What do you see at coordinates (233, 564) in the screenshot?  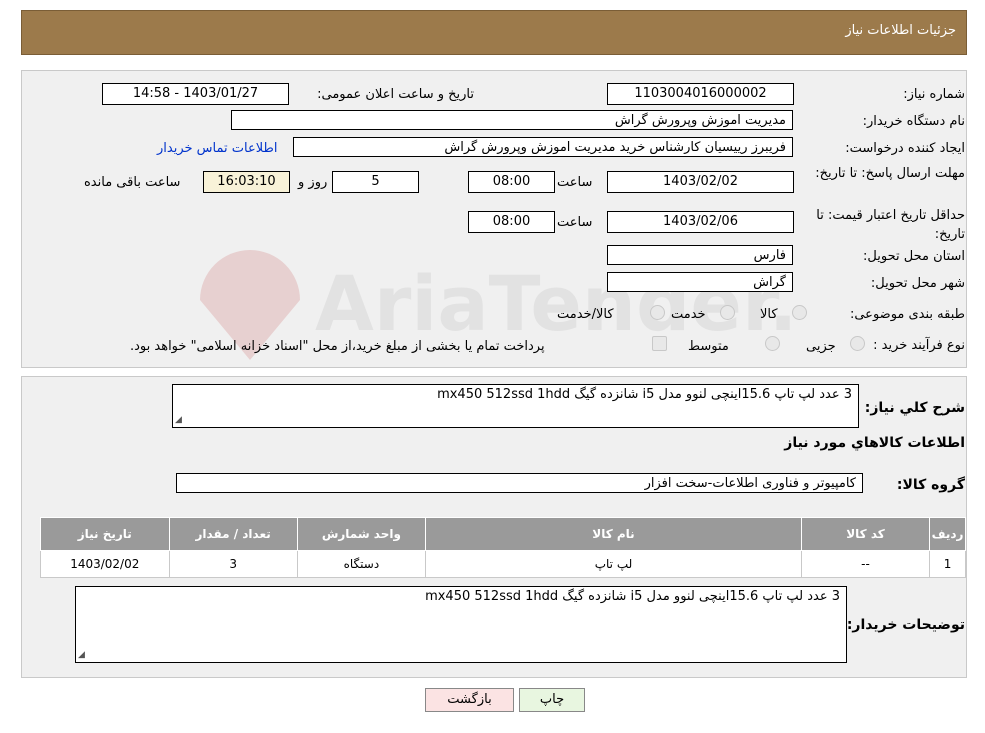 I see `cell-qty: 3` at bounding box center [233, 564].